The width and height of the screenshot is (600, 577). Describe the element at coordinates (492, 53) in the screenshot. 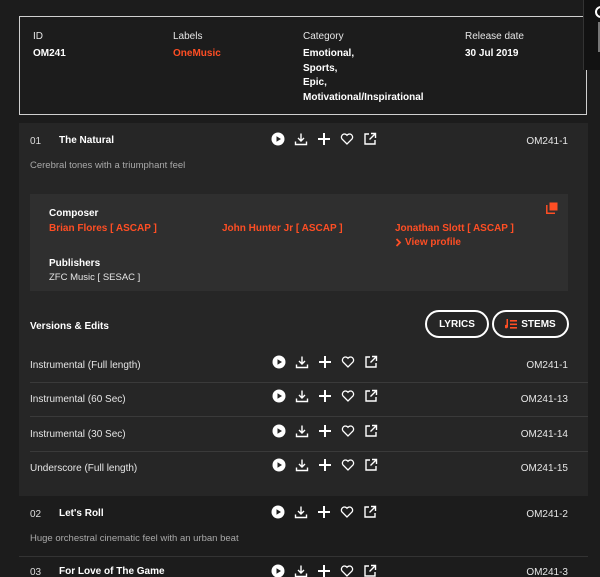

I see `release-value: 30 Jul 2019` at that location.